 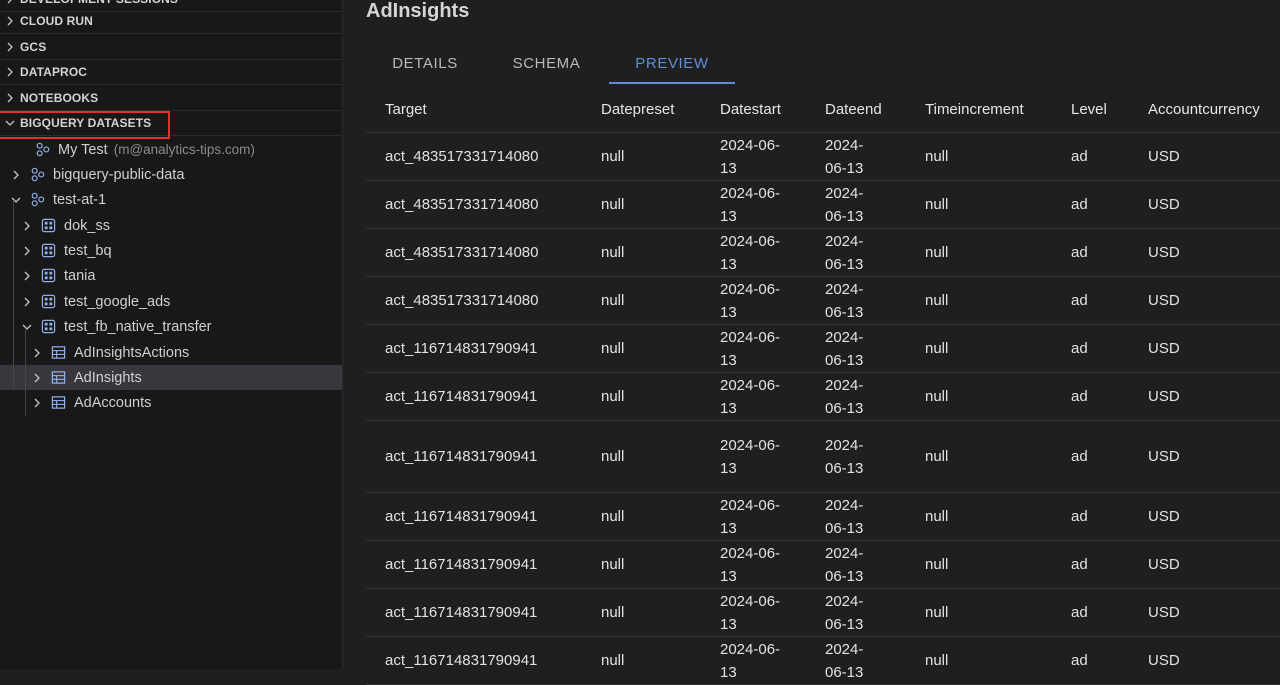 I want to click on sidebar-section-dataproc: DATAPROC, so click(x=171, y=72).